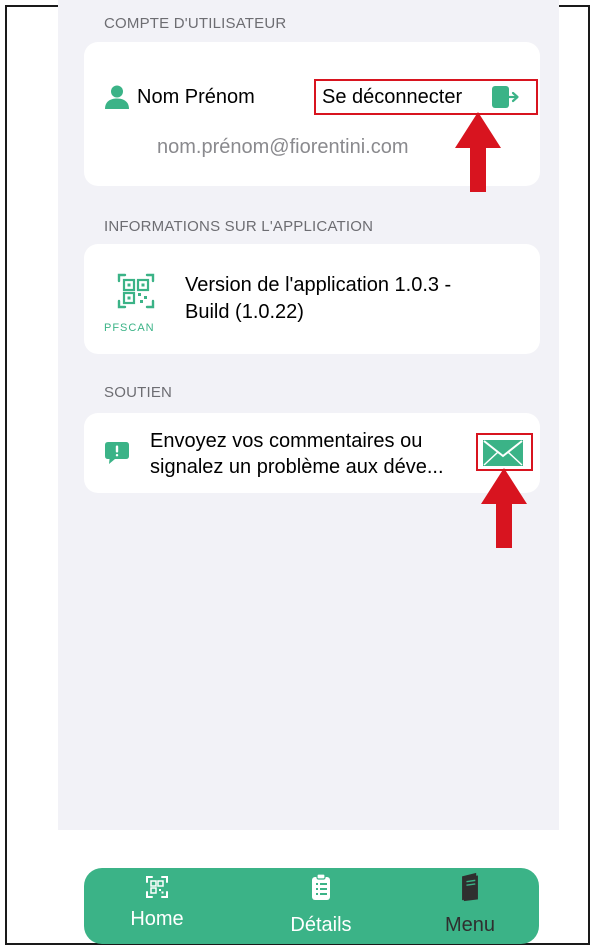 The height and width of the screenshot is (948, 595). I want to click on pfscan-logo: PFSCAN, so click(136, 303).